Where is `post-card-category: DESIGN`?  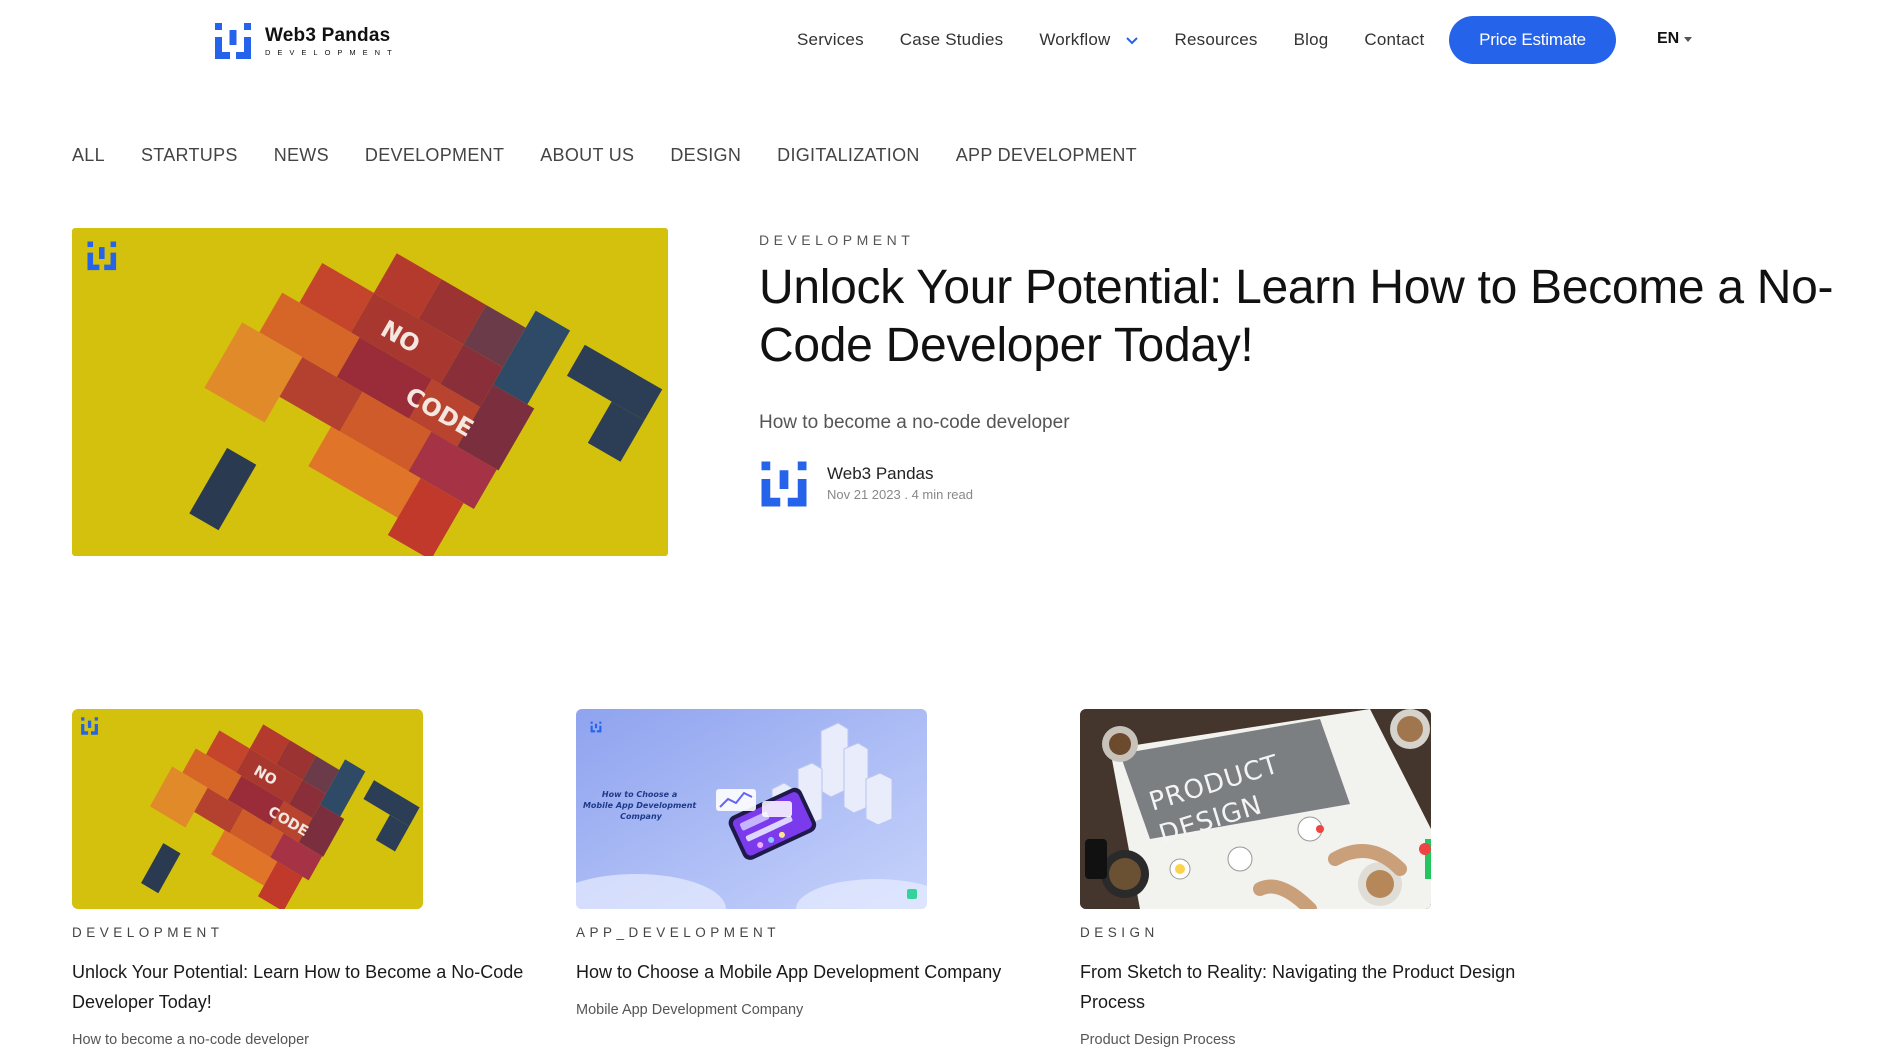 post-card-category: DESIGN is located at coordinates (1119, 932).